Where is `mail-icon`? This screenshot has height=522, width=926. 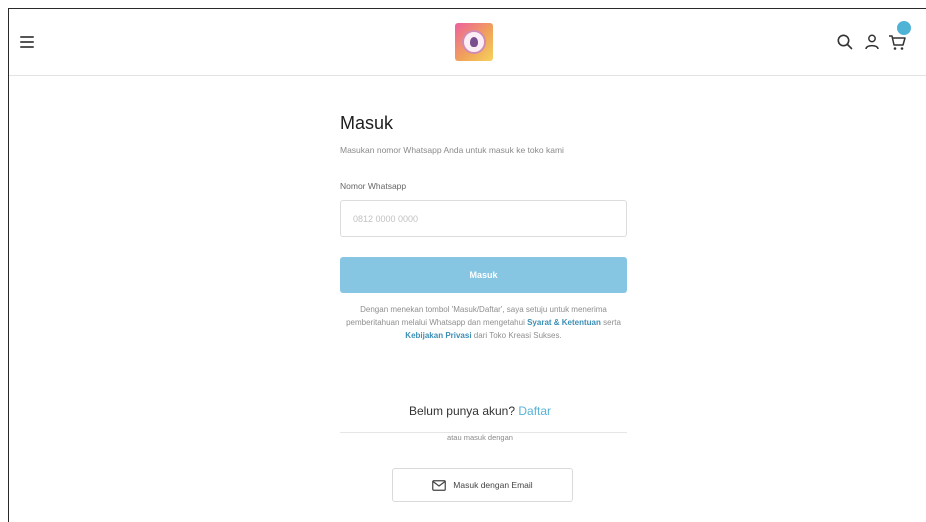
mail-icon is located at coordinates (439, 485).